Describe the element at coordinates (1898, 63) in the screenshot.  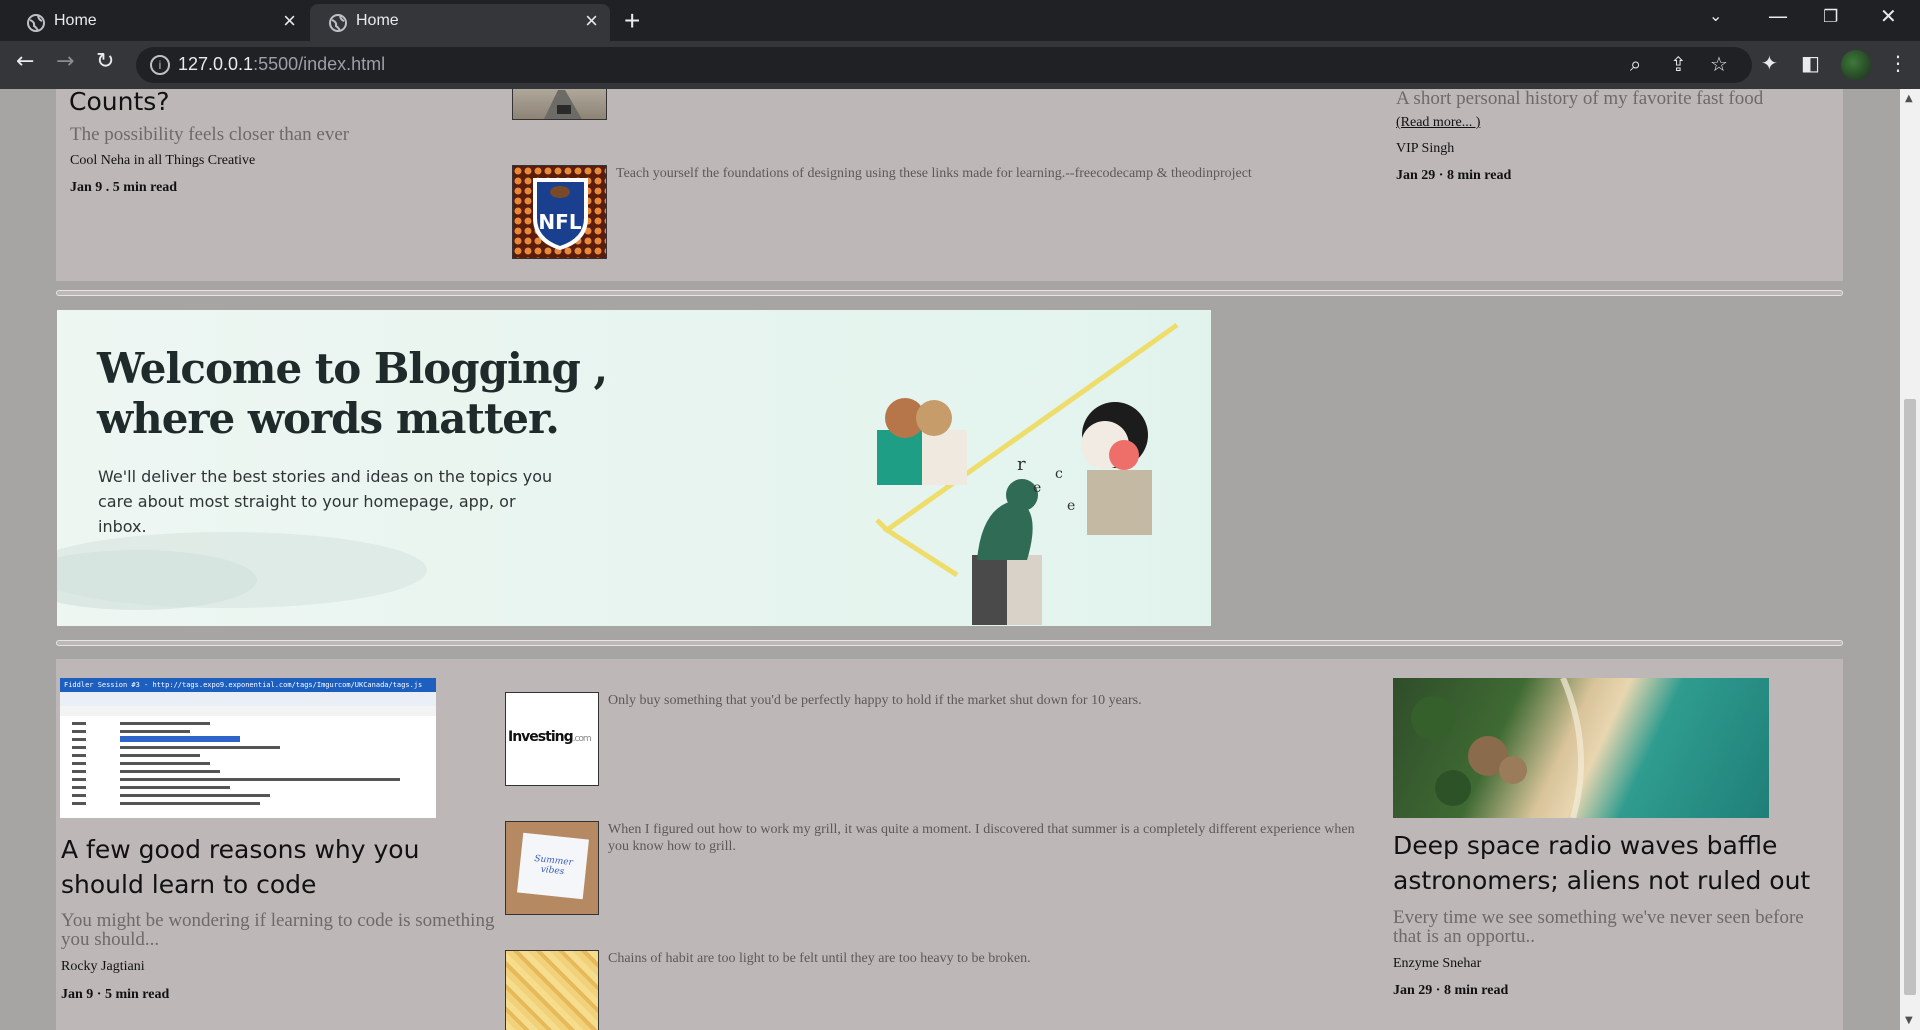
I see `menu-icon: ⋮` at that location.